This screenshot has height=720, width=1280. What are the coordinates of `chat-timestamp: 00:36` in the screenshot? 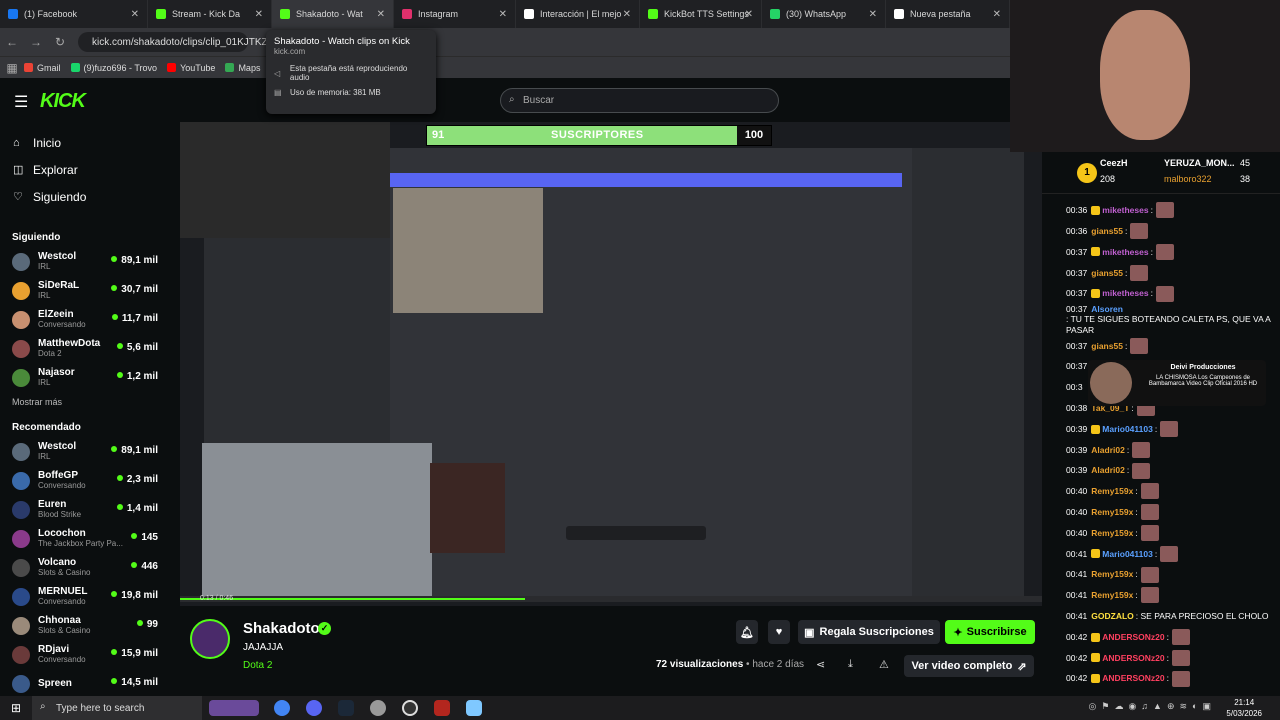 It's located at (1077, 230).